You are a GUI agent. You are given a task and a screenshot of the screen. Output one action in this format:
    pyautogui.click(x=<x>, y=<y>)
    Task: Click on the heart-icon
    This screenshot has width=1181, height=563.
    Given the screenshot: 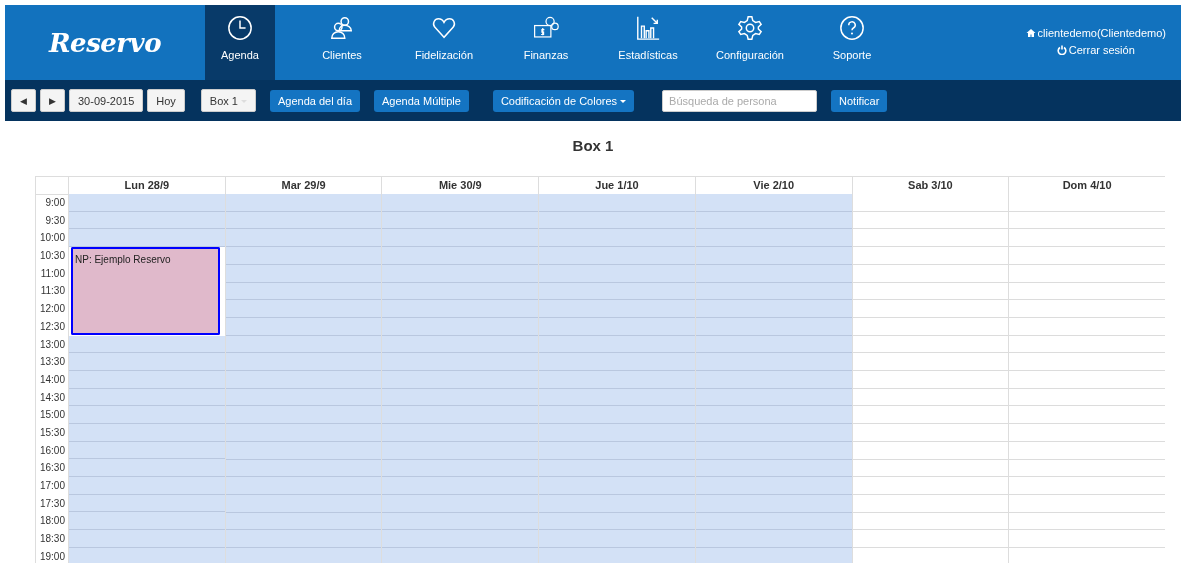 What is the action you would take?
    pyautogui.click(x=444, y=28)
    